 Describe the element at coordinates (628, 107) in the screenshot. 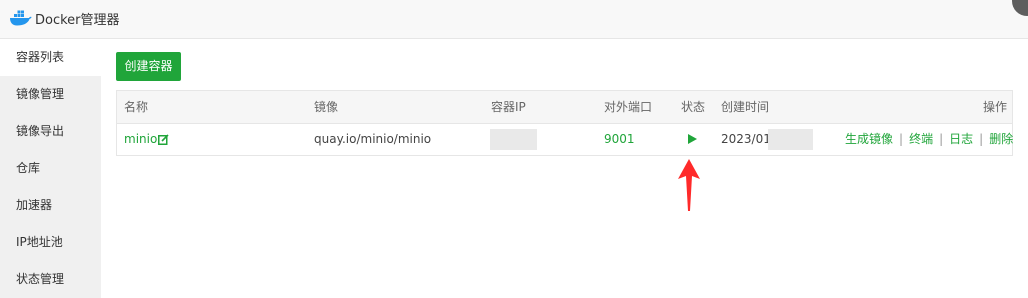

I see `column-header-port: 对外端口` at that location.